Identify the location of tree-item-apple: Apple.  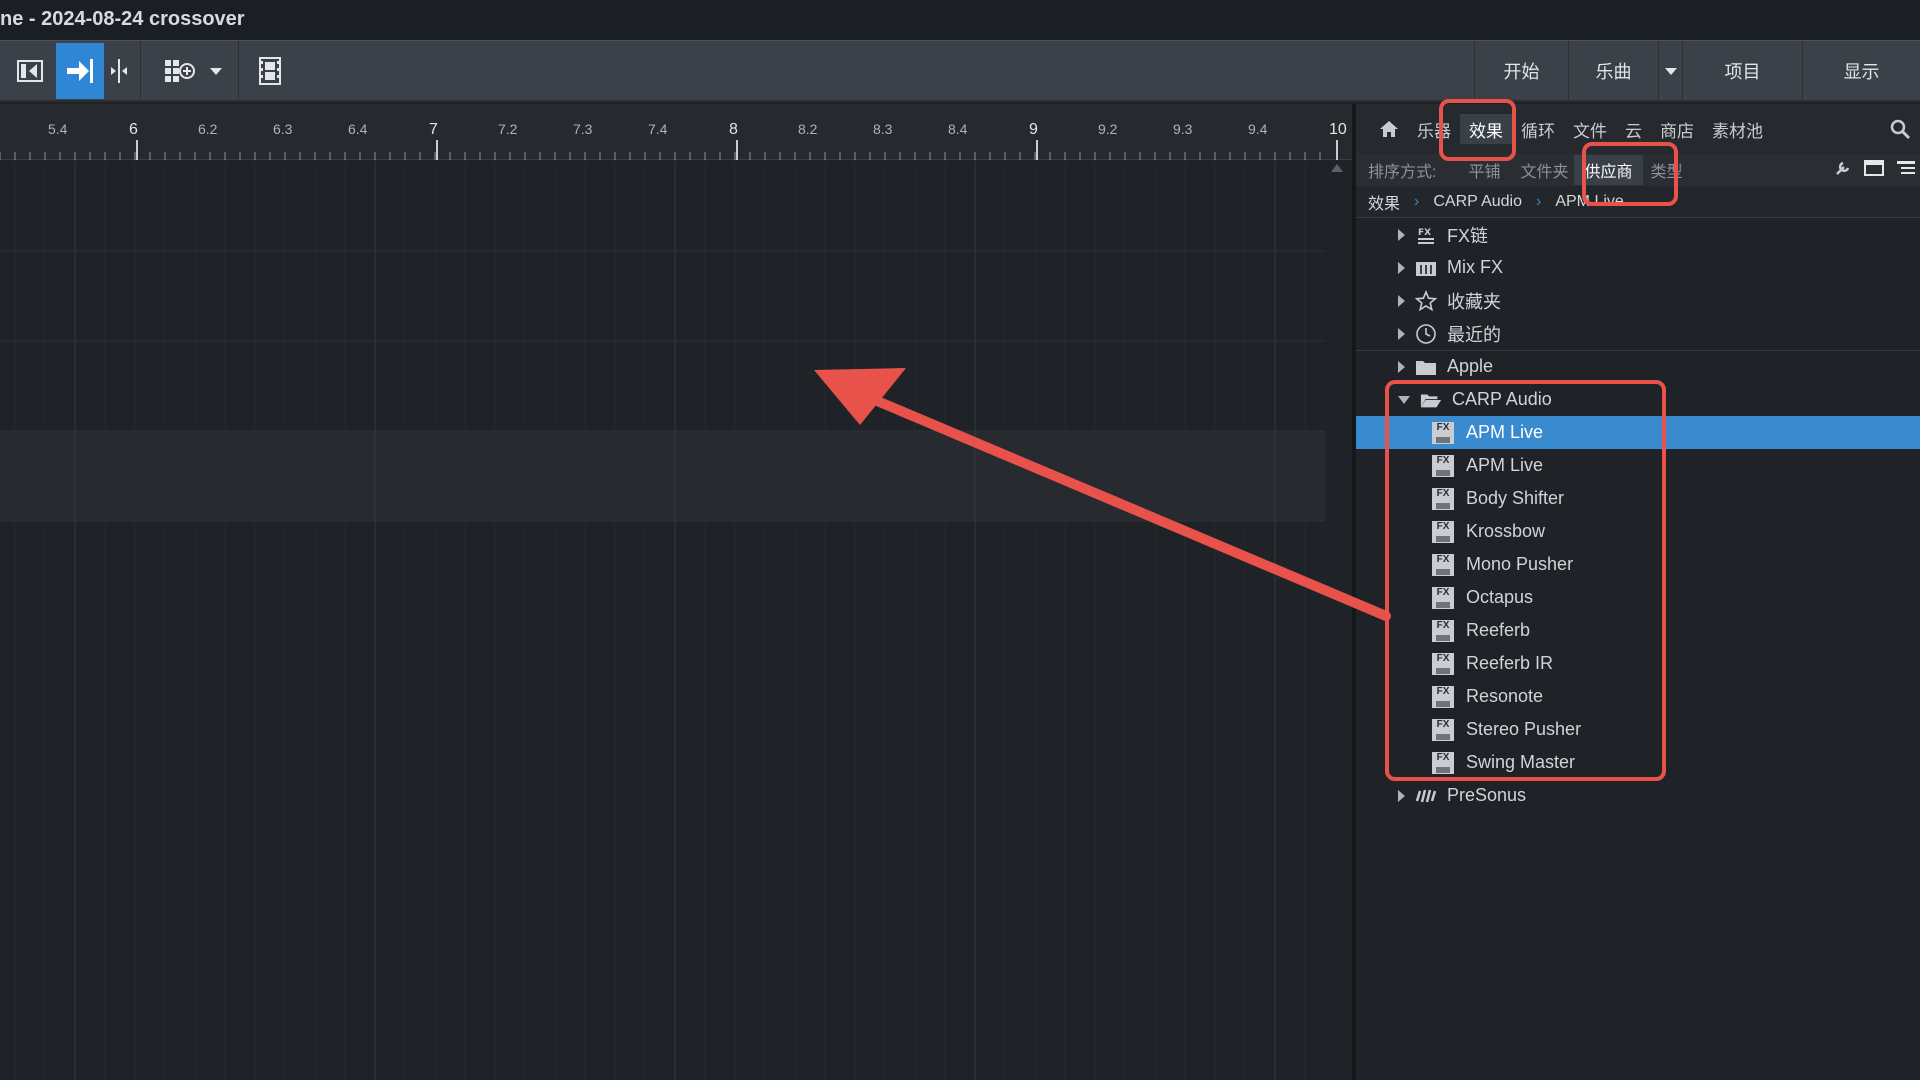
(1638, 366).